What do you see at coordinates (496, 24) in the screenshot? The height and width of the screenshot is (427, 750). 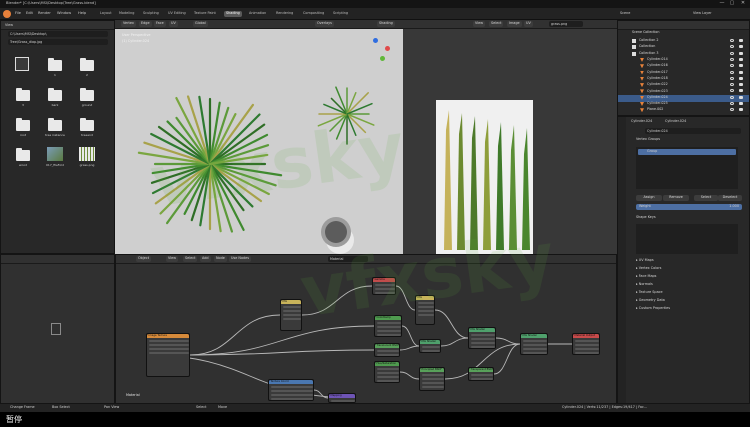 I see `image-menu-select: Select` at bounding box center [496, 24].